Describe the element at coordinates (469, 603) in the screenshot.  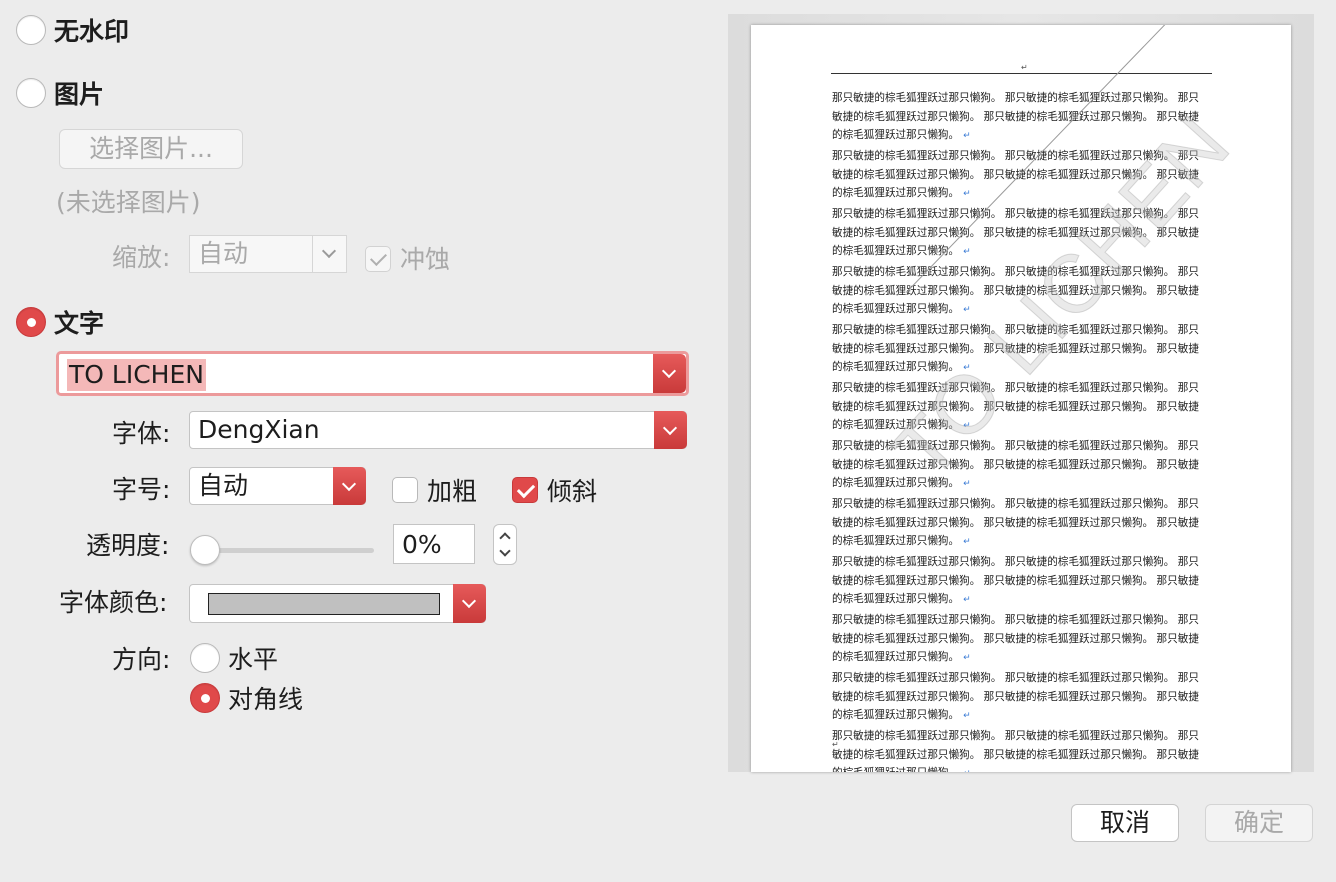
I see `font-color-chevron-down-icon` at that location.